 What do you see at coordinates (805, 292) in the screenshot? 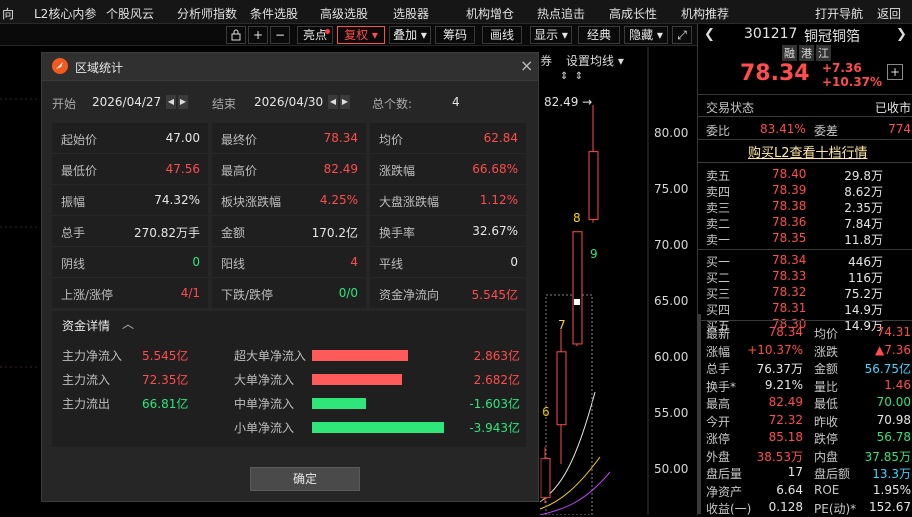
I see `bids-row: 买三 78.32 75.2万` at bounding box center [805, 292].